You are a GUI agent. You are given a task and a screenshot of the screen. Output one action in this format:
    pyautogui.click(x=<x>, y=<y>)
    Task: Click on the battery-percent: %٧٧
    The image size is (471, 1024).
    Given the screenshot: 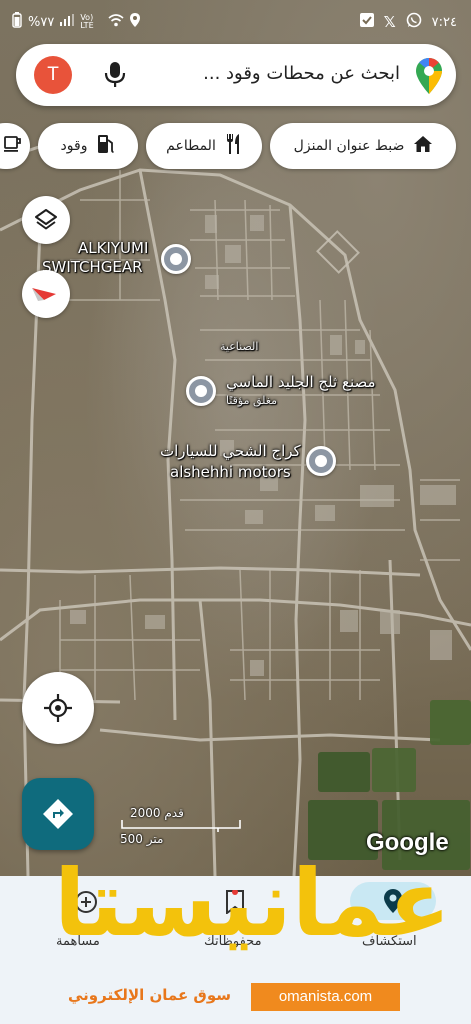 What is the action you would take?
    pyautogui.click(x=41, y=22)
    